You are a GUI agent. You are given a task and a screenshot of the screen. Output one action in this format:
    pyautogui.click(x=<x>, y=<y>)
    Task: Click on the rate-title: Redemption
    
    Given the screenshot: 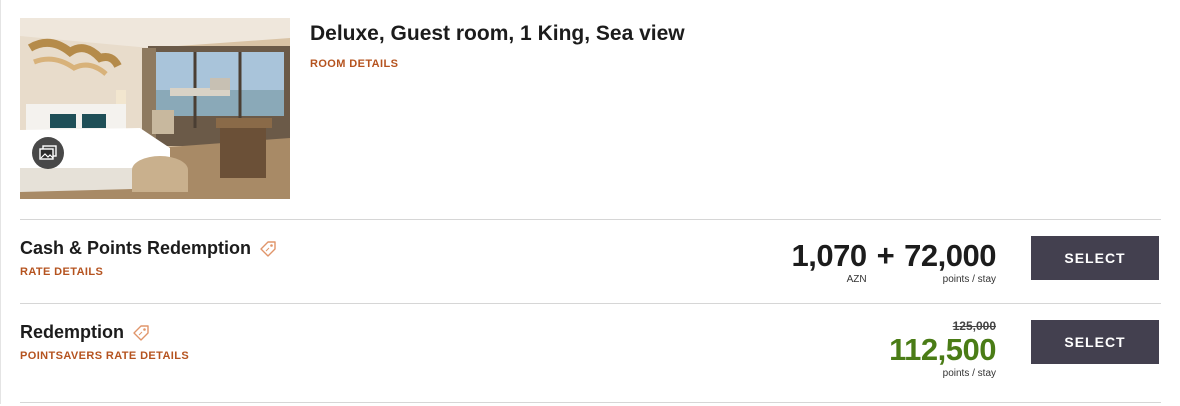 What is the action you would take?
    pyautogui.click(x=72, y=332)
    